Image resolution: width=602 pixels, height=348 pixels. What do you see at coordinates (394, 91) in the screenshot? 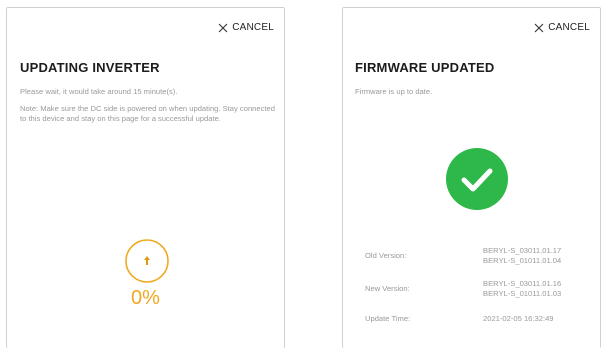
I see `status-message: Firmware is up to date.` at bounding box center [394, 91].